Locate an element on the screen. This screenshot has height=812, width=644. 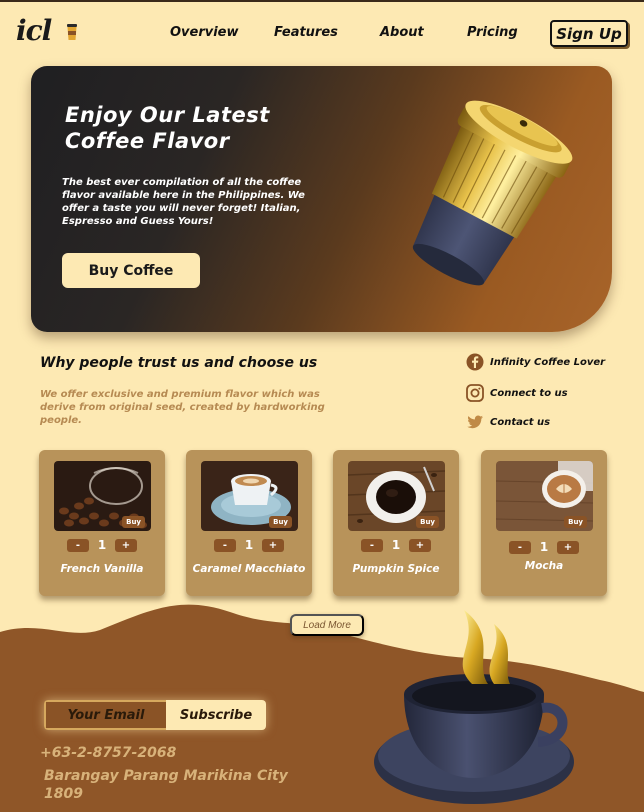
nav-about: About is located at coordinates (402, 32).